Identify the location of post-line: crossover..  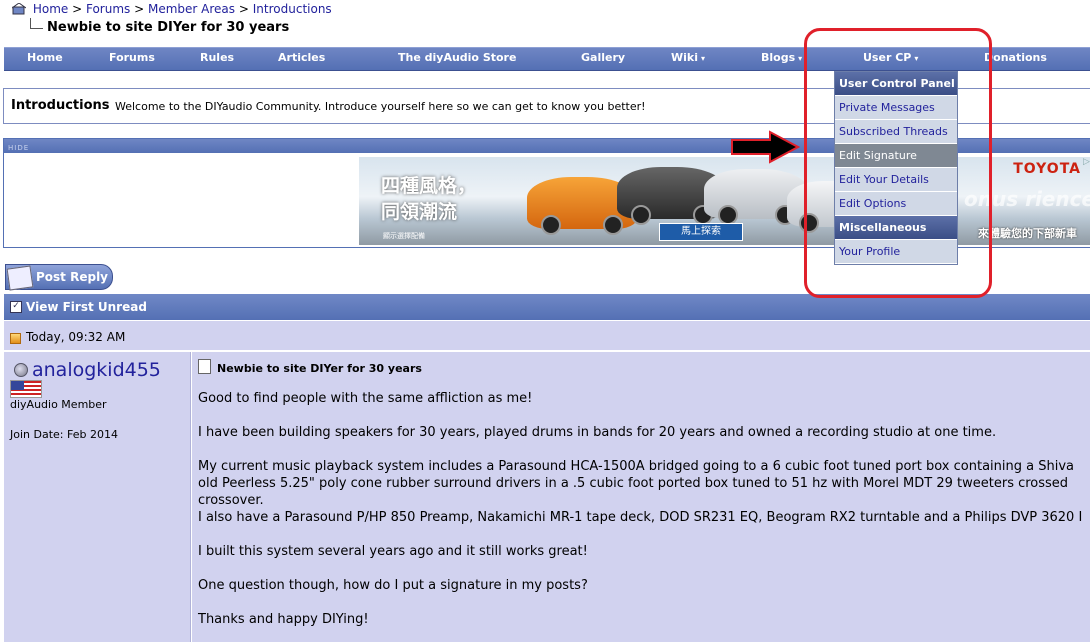
(231, 500).